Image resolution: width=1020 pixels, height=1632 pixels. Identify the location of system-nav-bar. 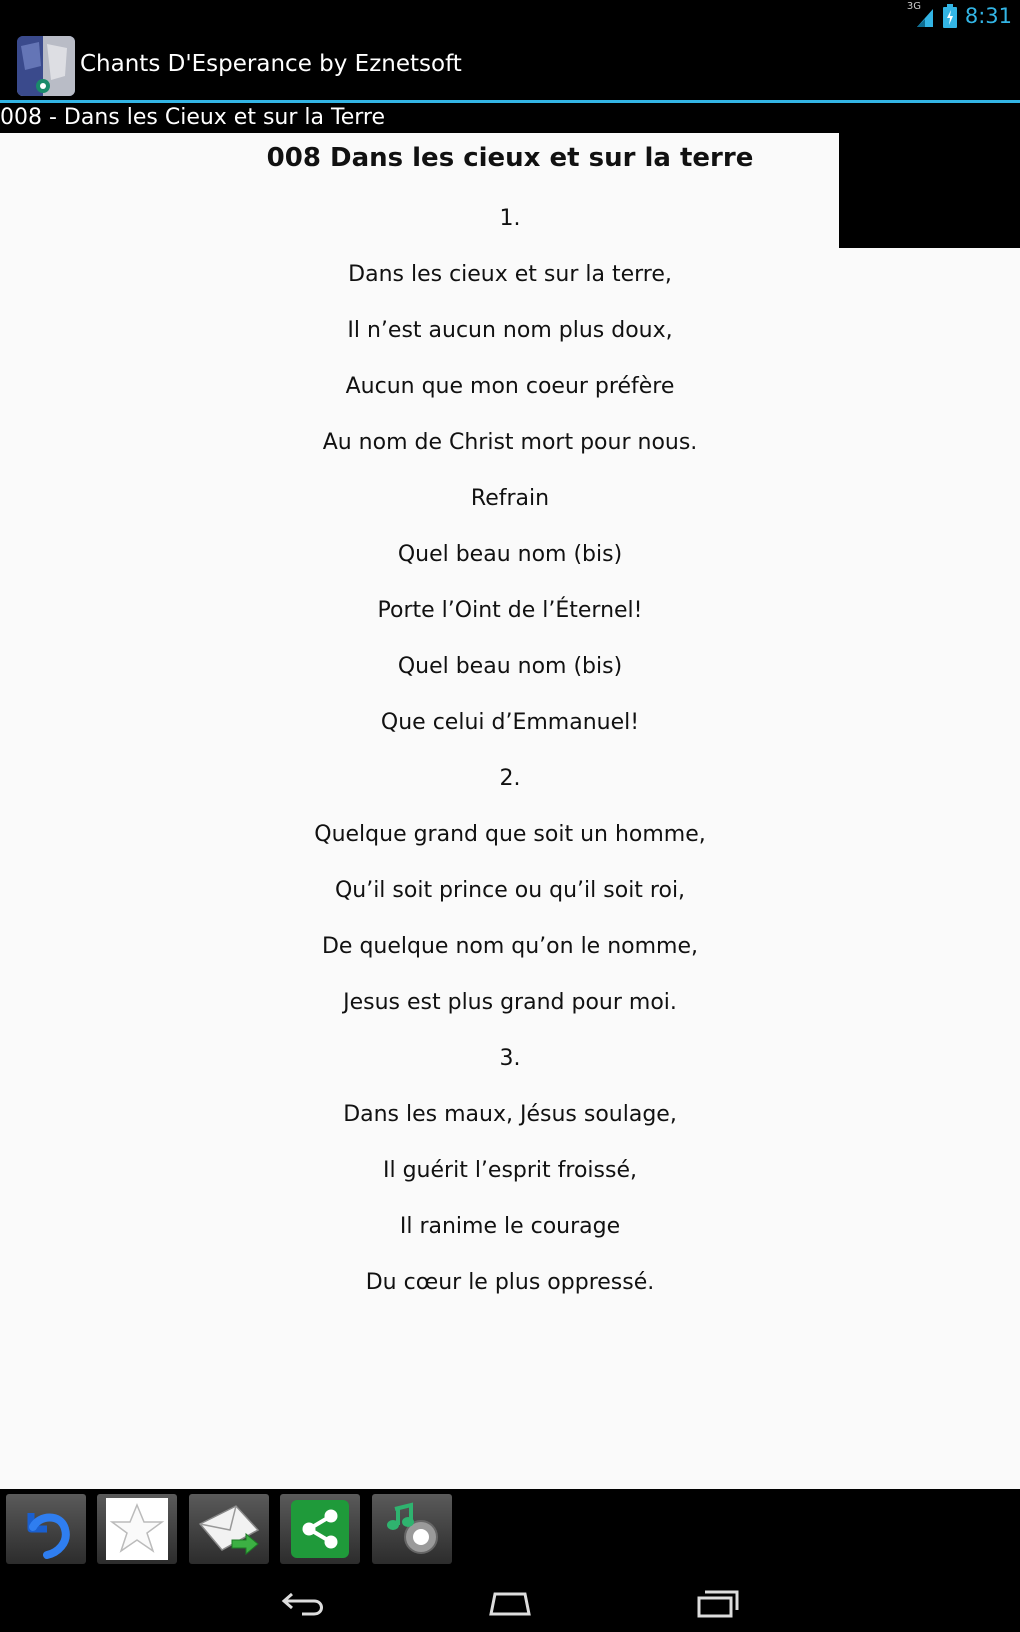
(510, 1603).